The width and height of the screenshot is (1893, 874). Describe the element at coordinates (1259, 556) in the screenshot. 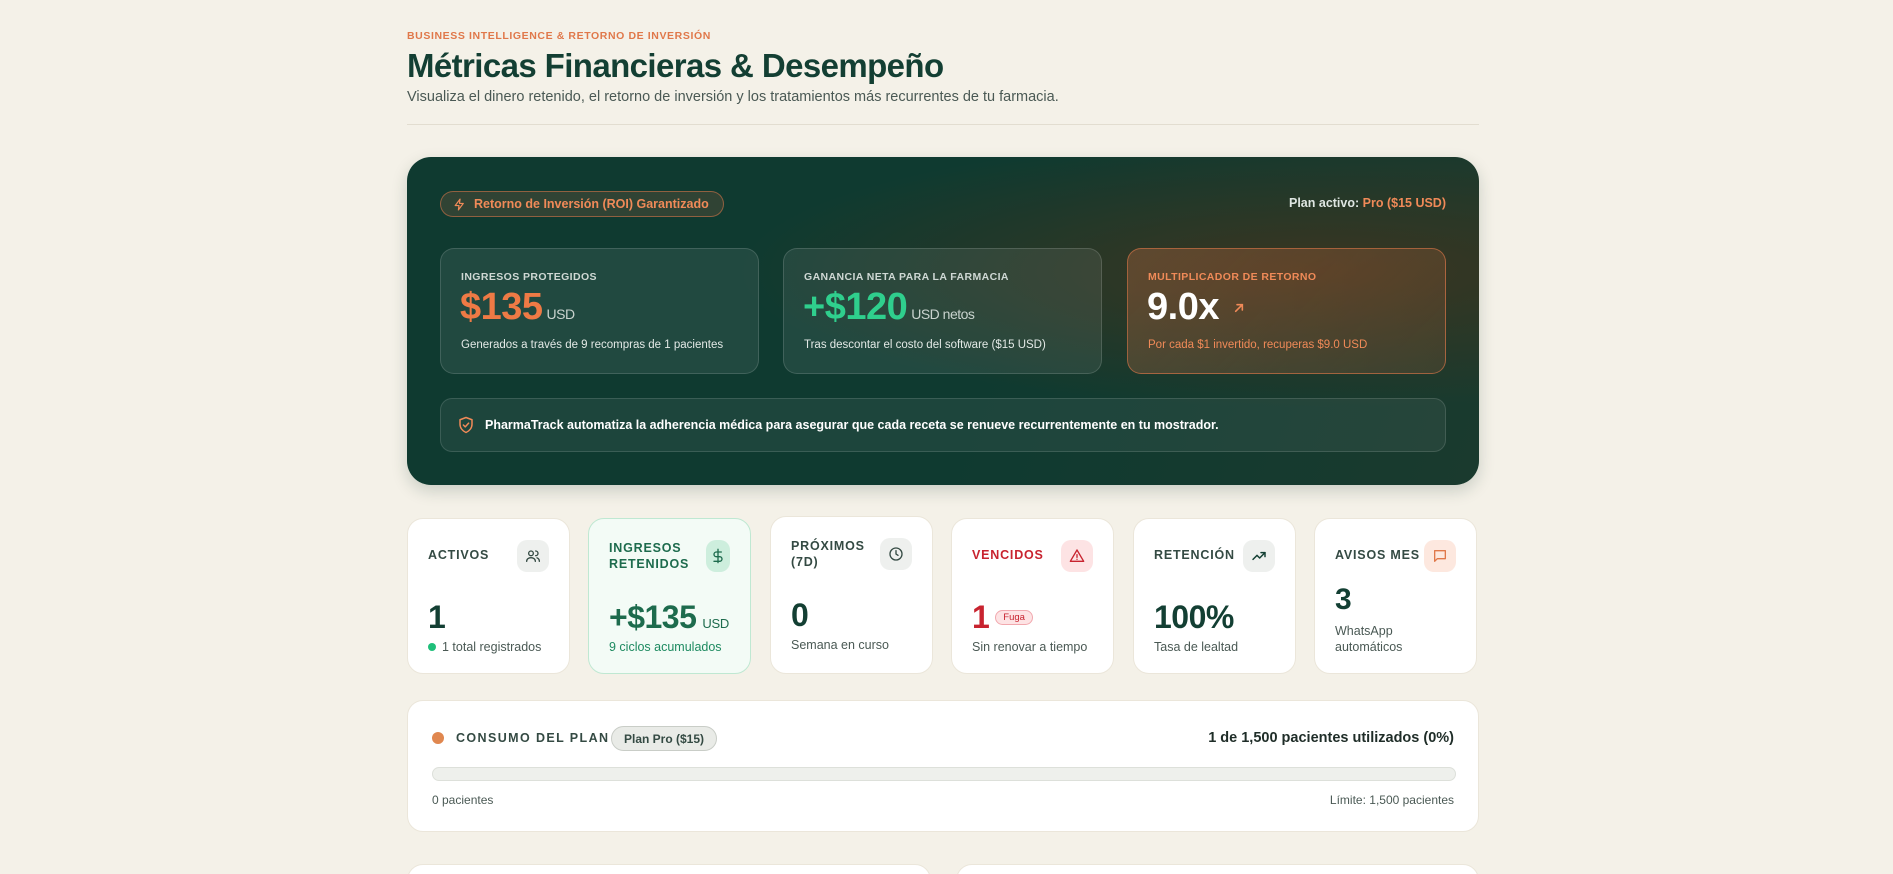

I see `trending-up-icon` at that location.